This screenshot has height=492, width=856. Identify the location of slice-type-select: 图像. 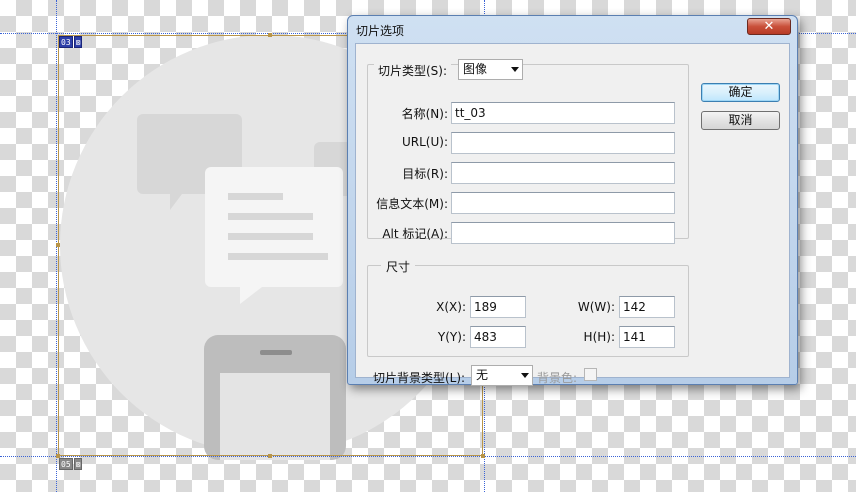
(490, 69).